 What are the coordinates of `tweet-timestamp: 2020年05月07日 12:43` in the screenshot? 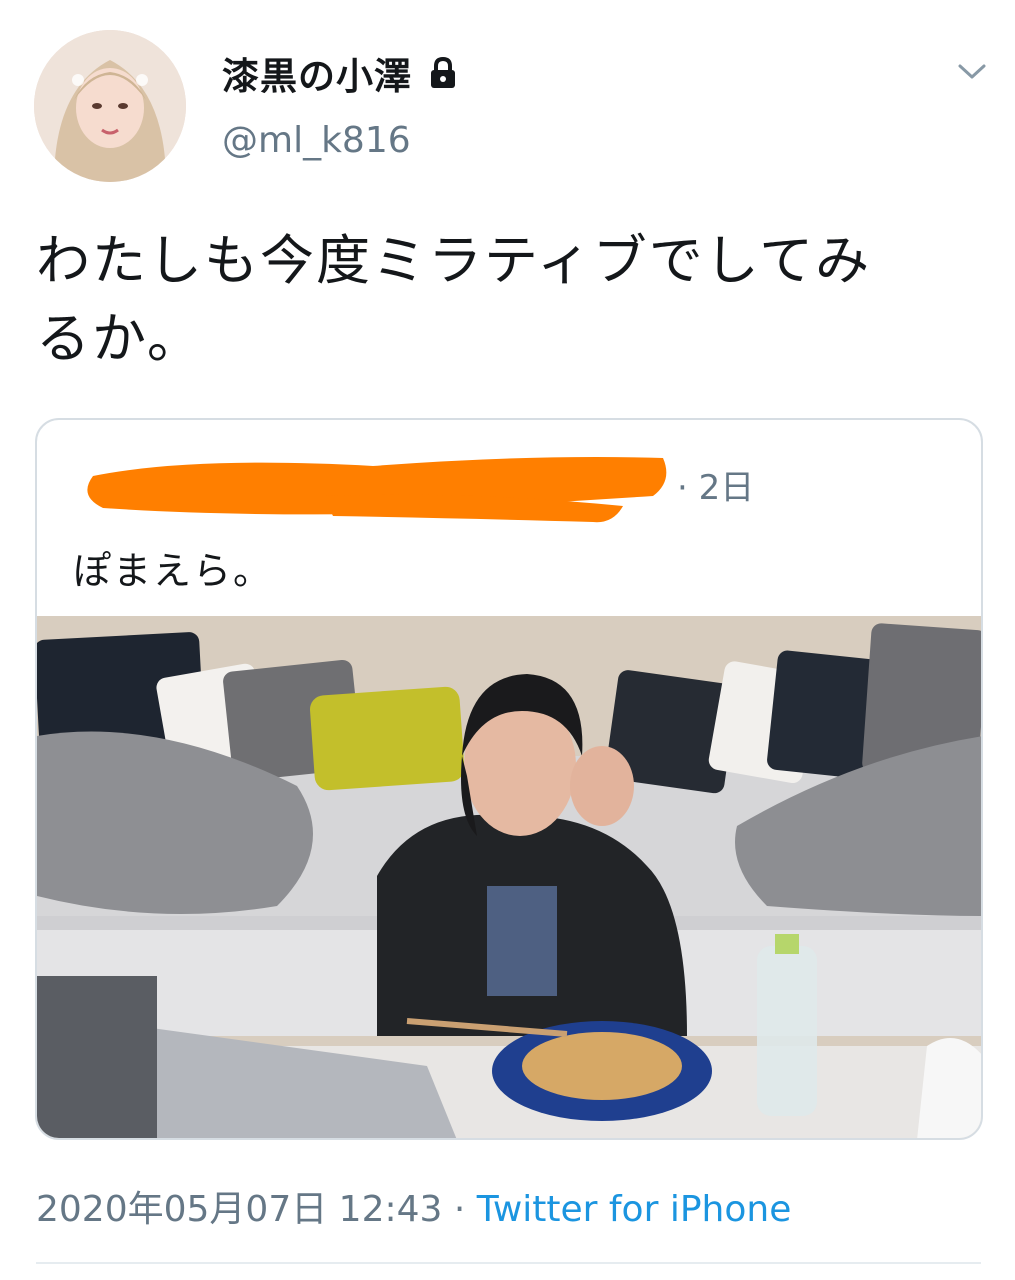 It's located at (239, 1209).